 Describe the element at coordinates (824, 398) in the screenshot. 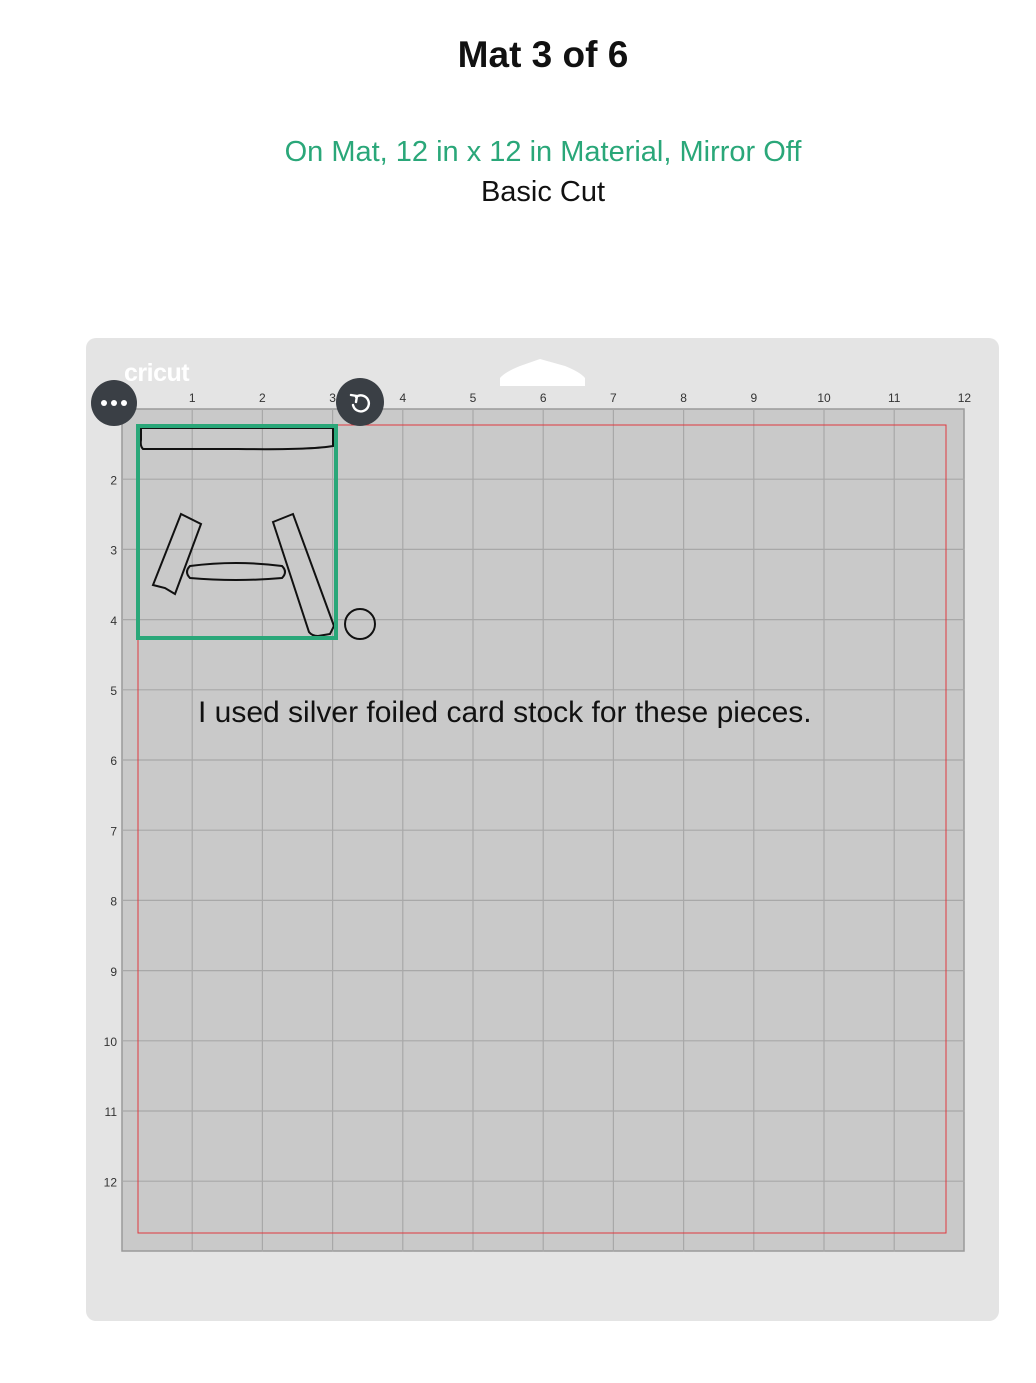

I see `x-tick-label: 10` at that location.